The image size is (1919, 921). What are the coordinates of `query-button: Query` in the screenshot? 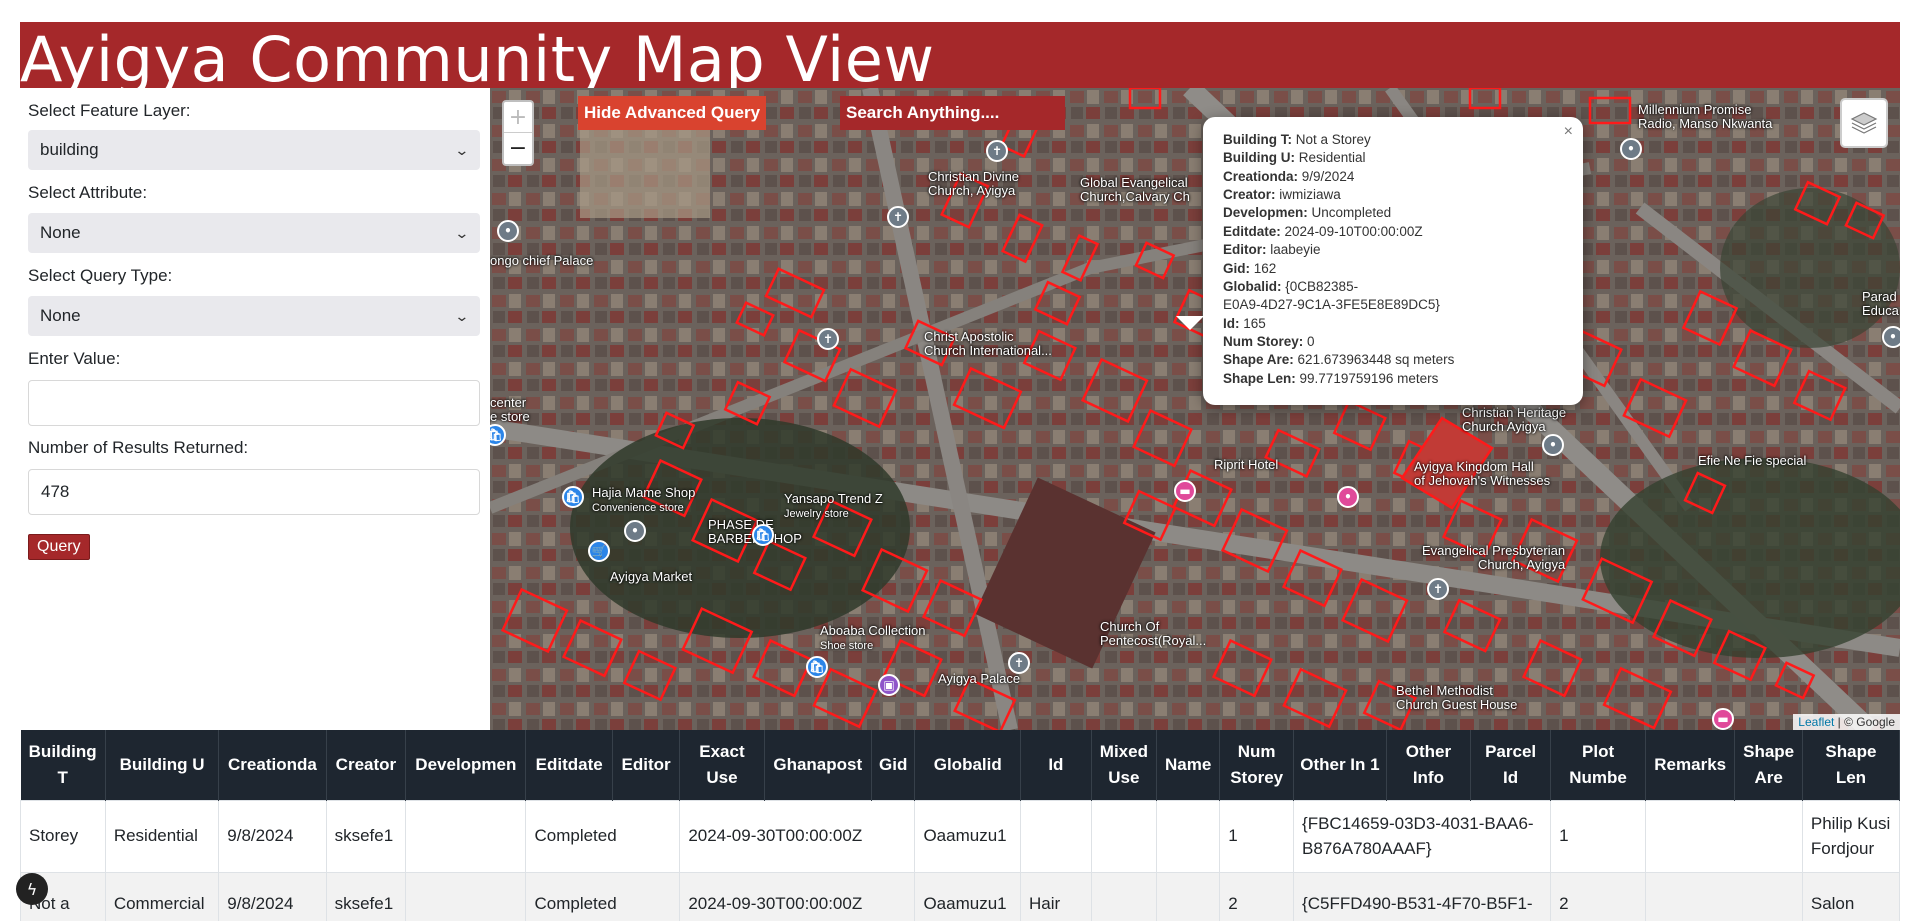 It's located at (59, 547).